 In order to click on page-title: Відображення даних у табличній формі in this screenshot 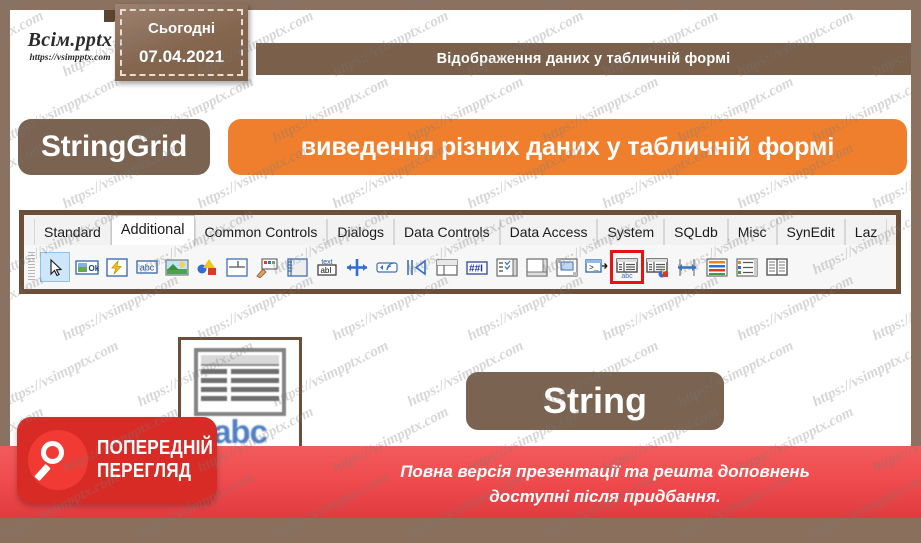, I will do `click(583, 59)`.